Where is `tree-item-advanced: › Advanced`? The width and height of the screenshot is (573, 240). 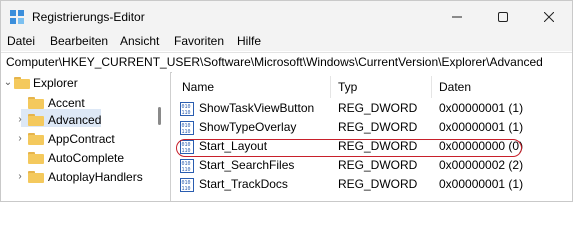
tree-item-advanced: › Advanced is located at coordinates (77, 120).